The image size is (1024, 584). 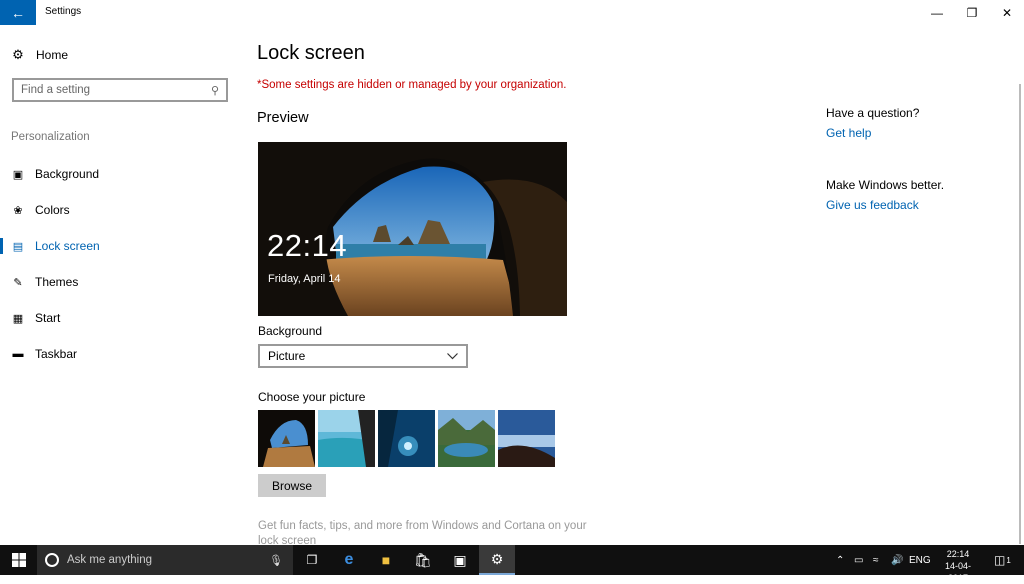 I want to click on cortana-search: 🎙, so click(x=165, y=560).